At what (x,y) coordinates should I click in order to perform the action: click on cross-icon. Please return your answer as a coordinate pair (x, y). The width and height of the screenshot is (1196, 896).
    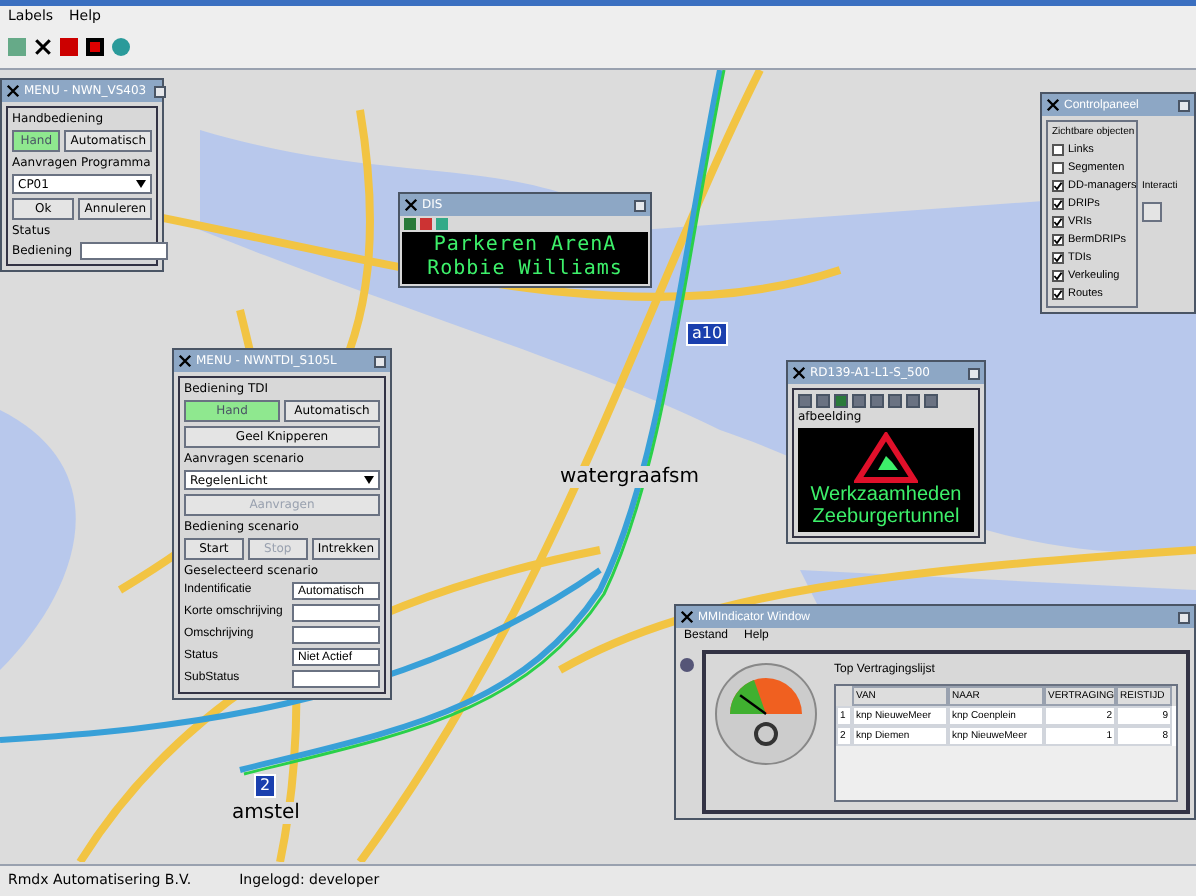
    Looking at the image, I should click on (43, 47).